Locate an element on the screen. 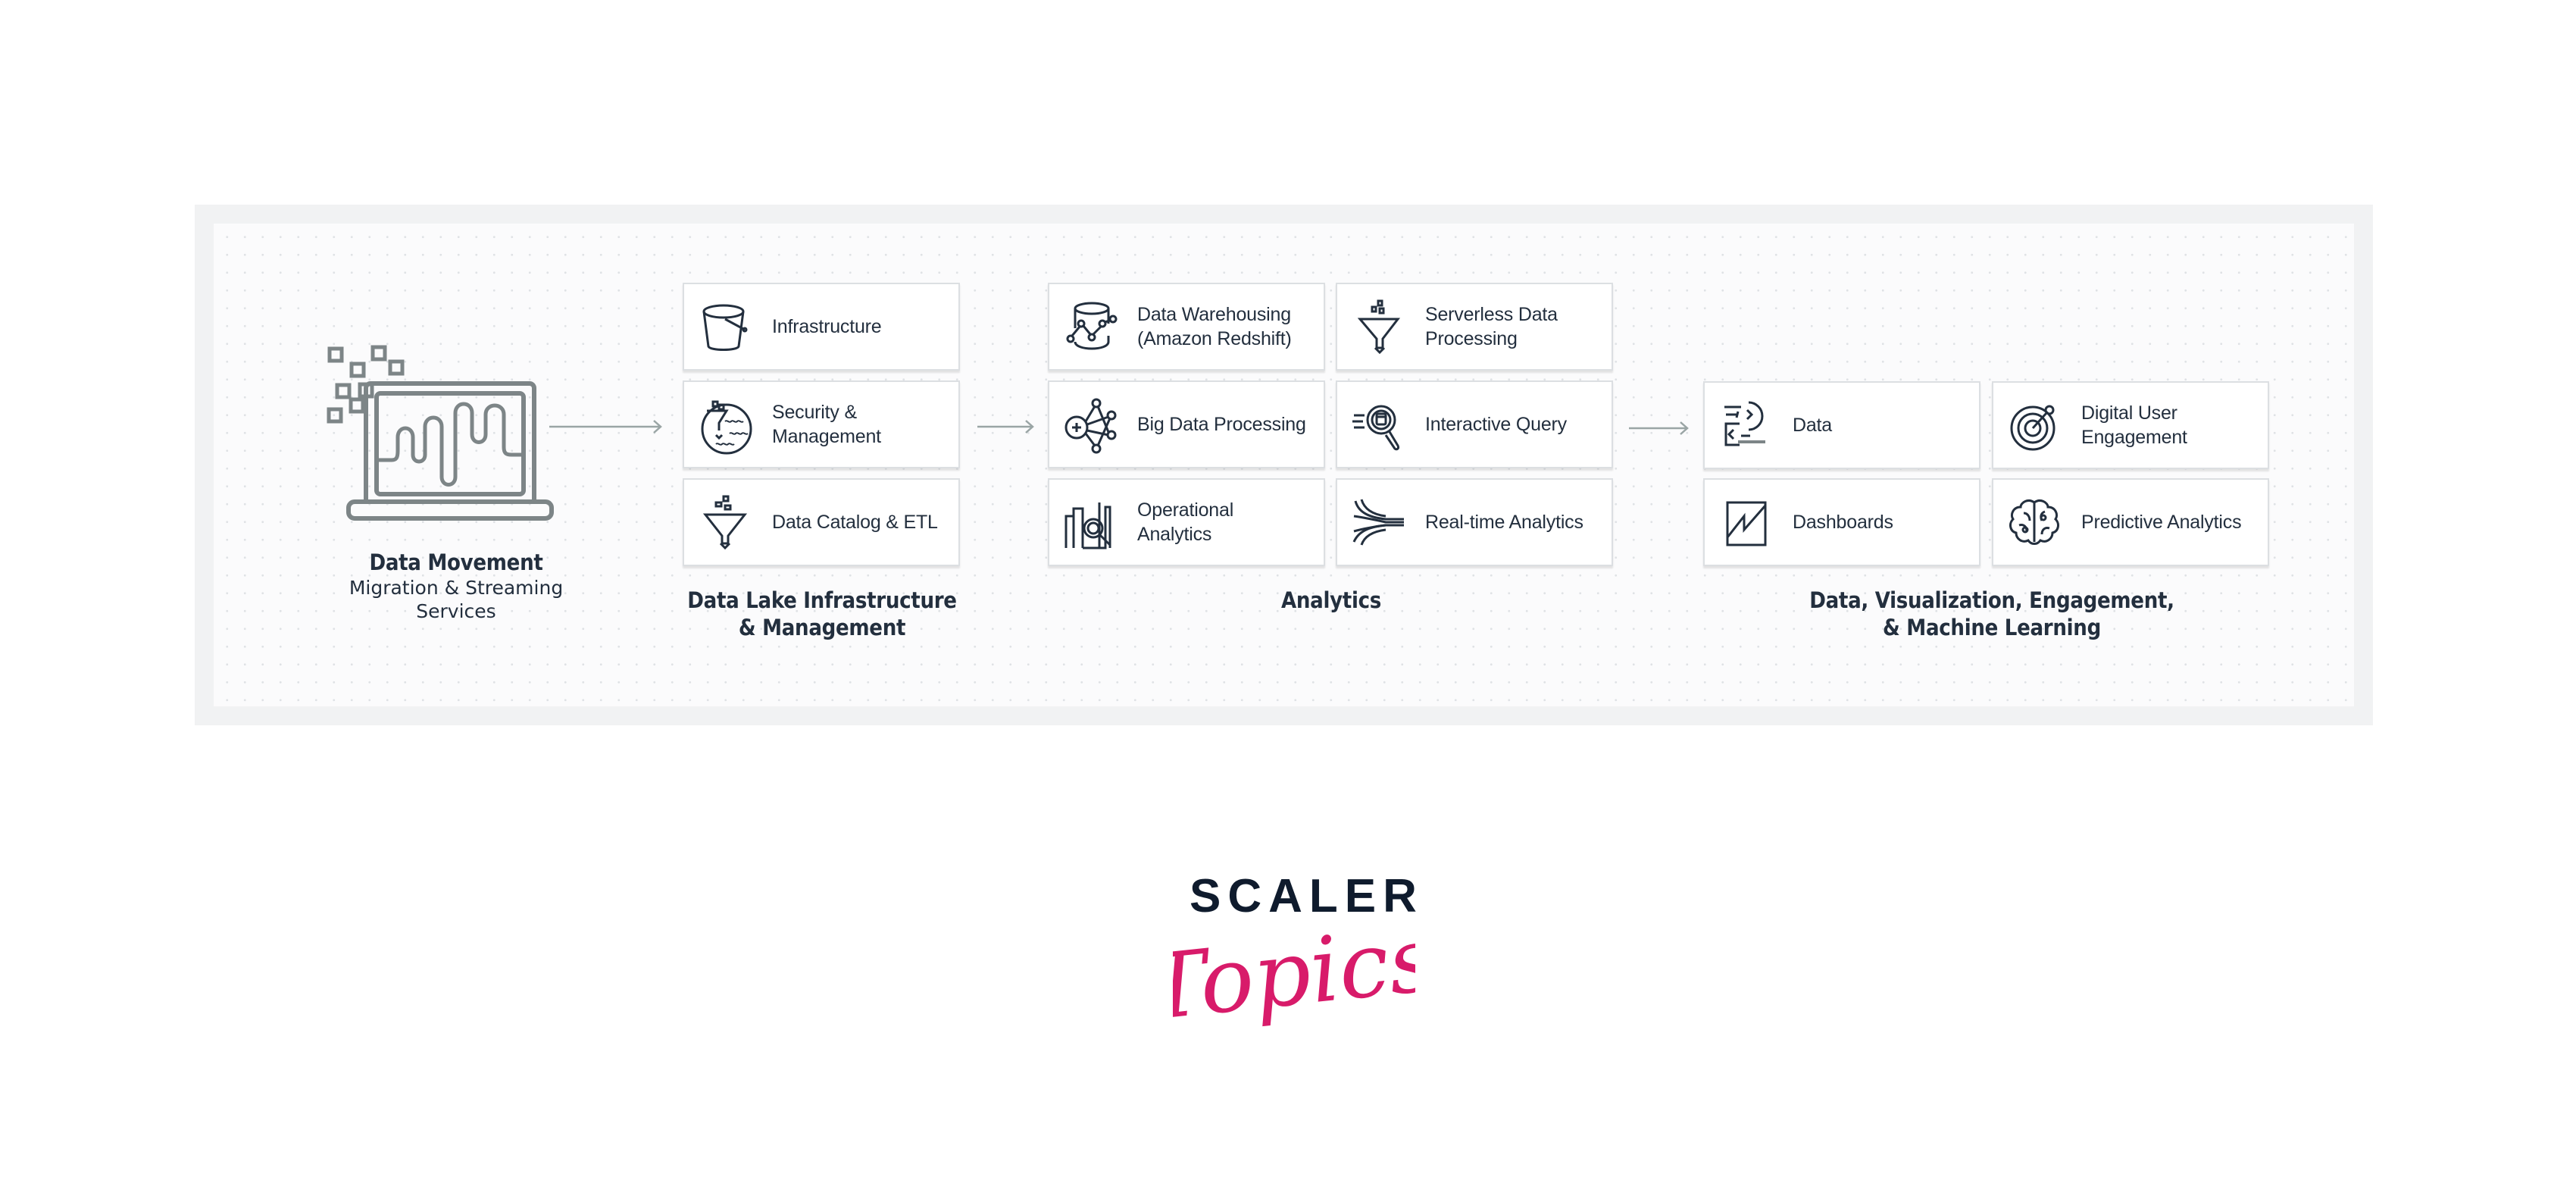  card-label: Operational Analytics is located at coordinates (1185, 522).